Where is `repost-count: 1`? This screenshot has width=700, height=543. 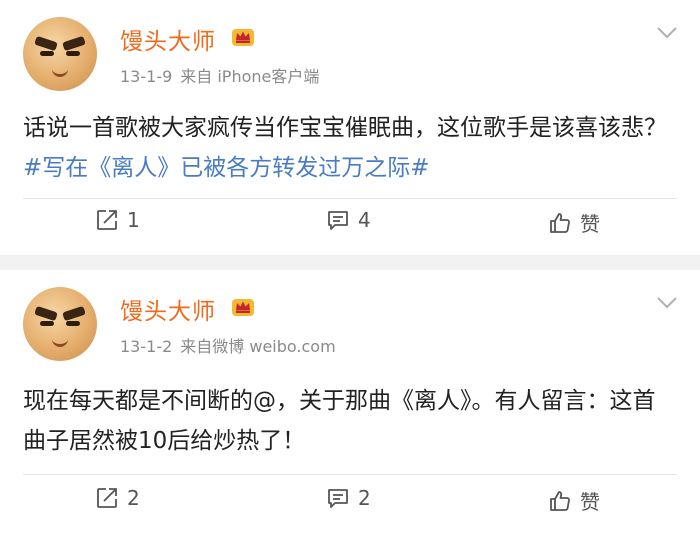 repost-count: 1 is located at coordinates (133, 220).